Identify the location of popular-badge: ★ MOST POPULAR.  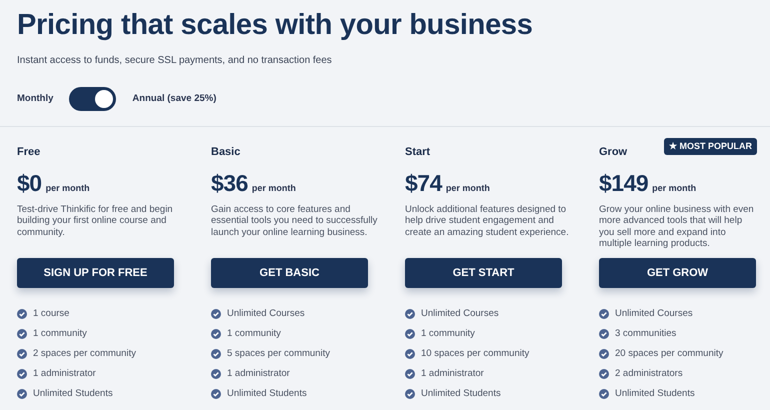
(710, 146).